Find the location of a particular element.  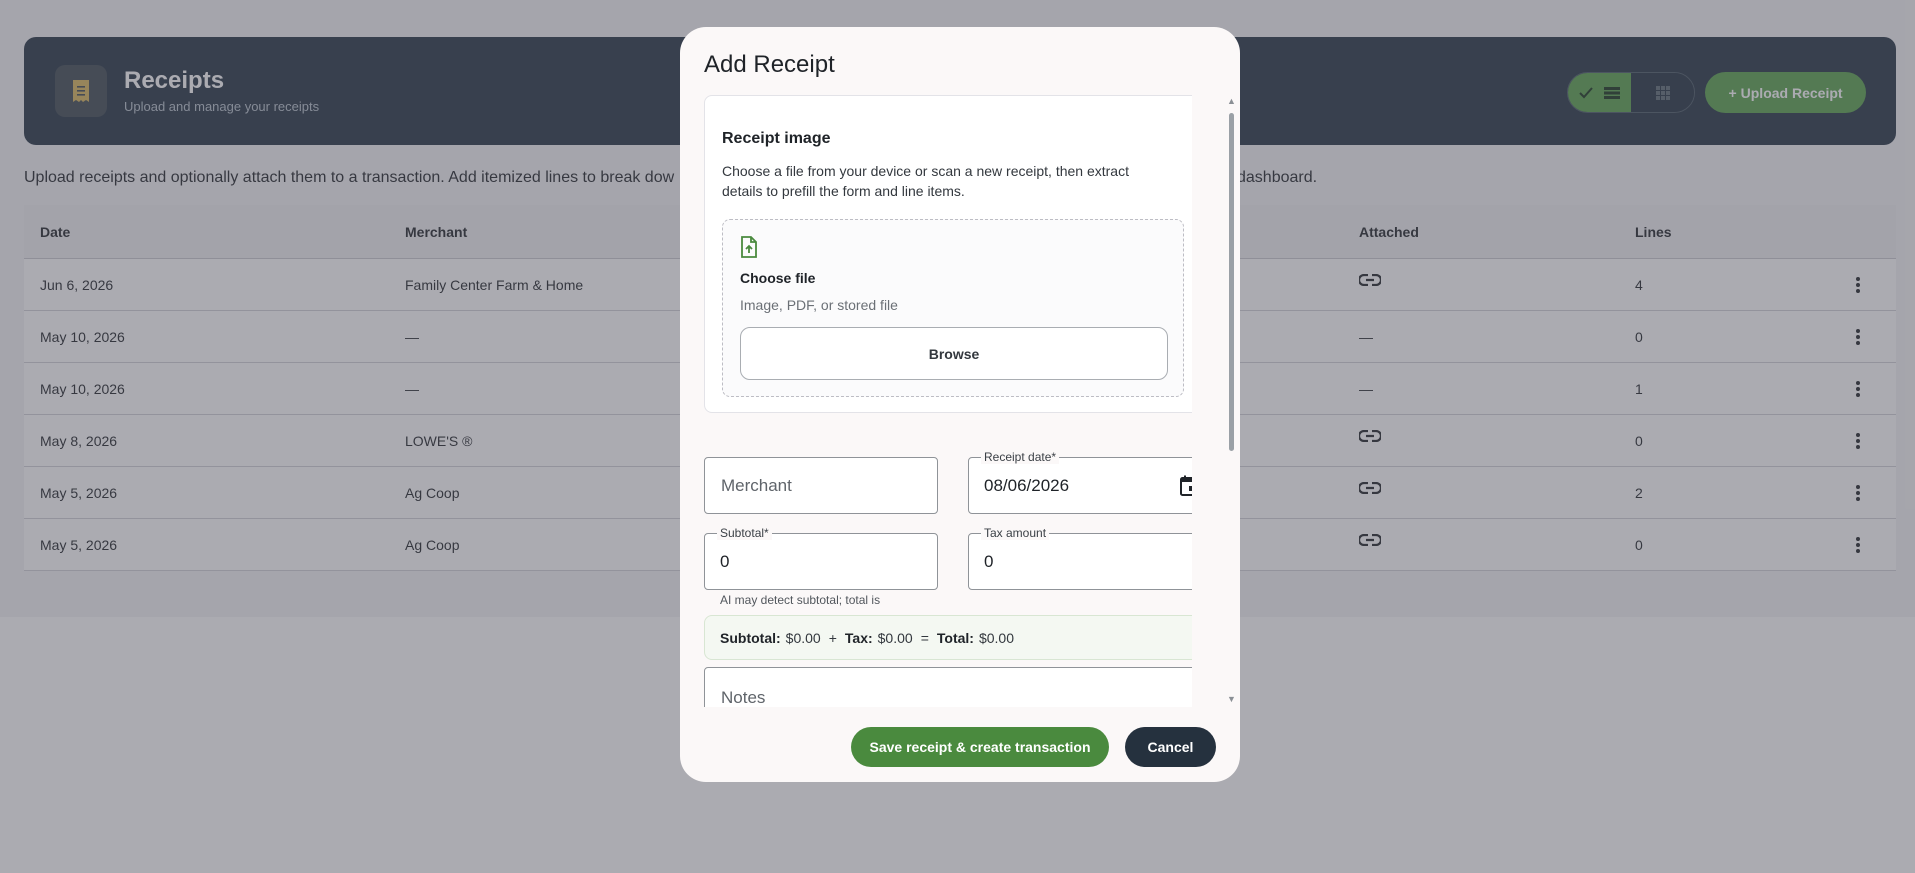

summary-tax-value: $0.00 is located at coordinates (895, 637).